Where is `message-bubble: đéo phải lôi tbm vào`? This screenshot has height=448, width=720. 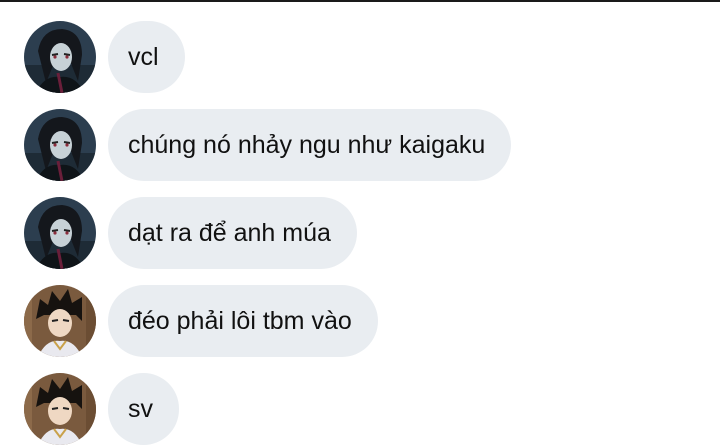
message-bubble: đéo phải lôi tbm vào is located at coordinates (243, 321).